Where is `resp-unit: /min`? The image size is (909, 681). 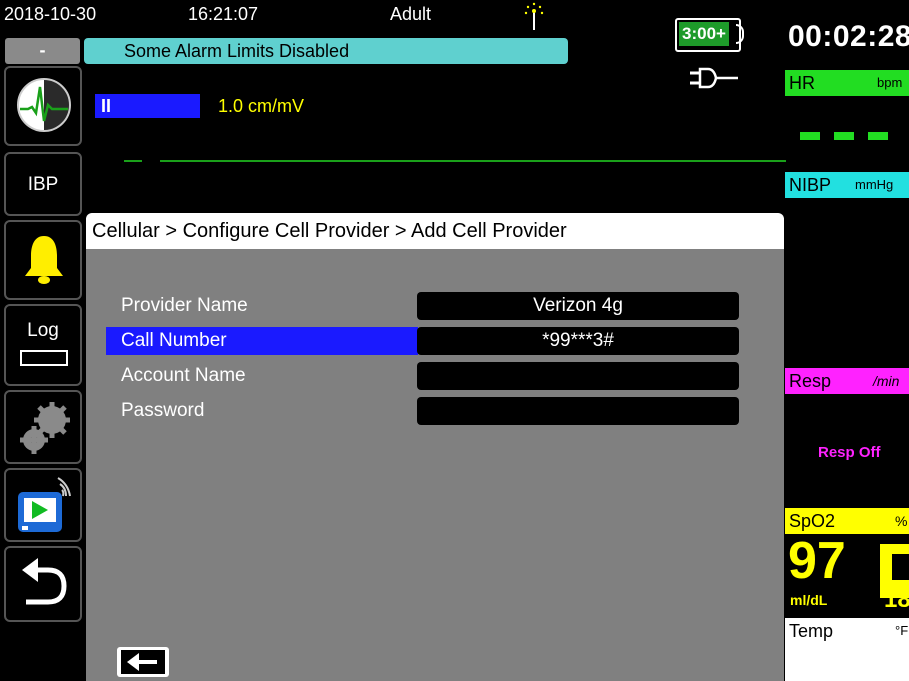
resp-unit: /min is located at coordinates (886, 381).